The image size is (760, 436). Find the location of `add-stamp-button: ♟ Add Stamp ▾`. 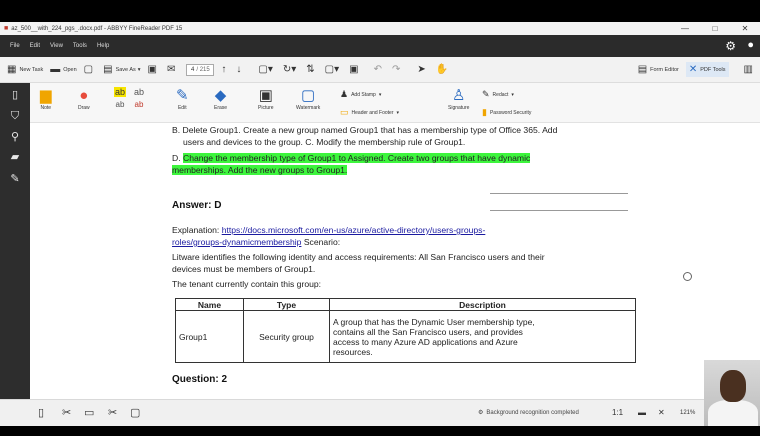

add-stamp-button: ♟ Add Stamp ▾ is located at coordinates (360, 94).